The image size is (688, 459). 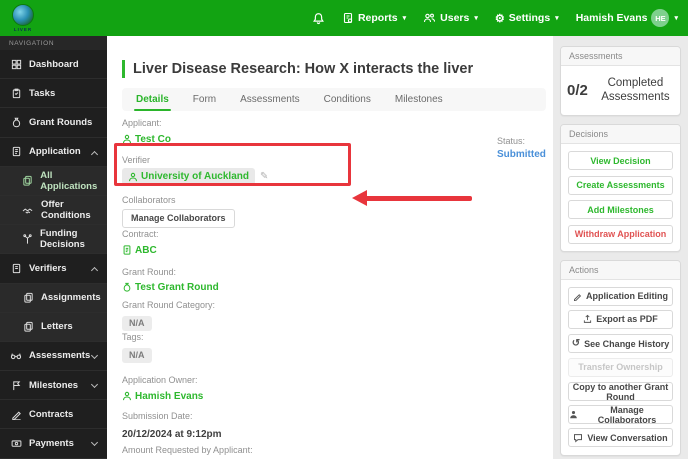 What do you see at coordinates (204, 99) in the screenshot?
I see `tab-form: Form` at bounding box center [204, 99].